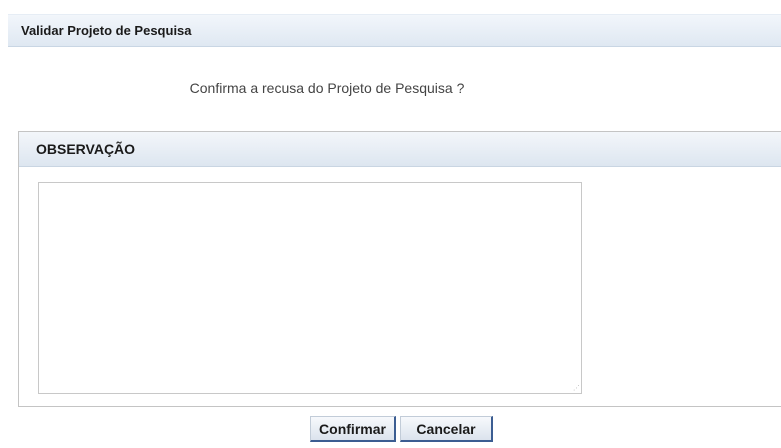  What do you see at coordinates (400, 149) in the screenshot?
I see `observation-panel-header: OBSERVAÇÃO` at bounding box center [400, 149].